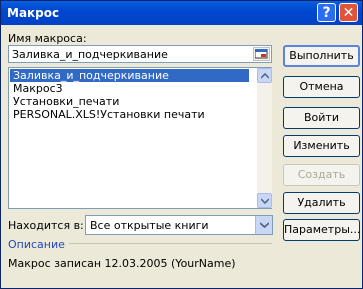 The image size is (363, 289). I want to click on macro-name-input: Заливка_и_подчеркивание, so click(140, 54).